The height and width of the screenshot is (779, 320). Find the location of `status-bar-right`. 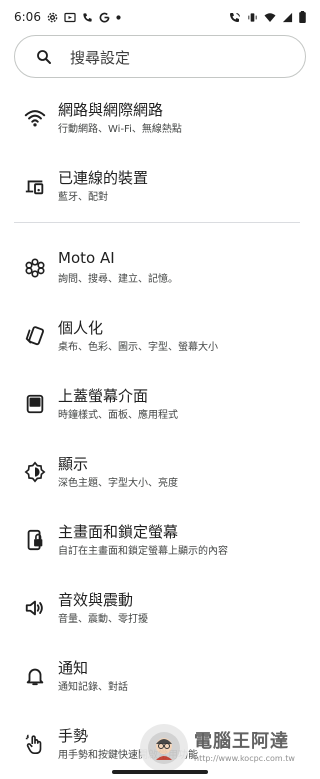

status-bar-right is located at coordinates (267, 17).